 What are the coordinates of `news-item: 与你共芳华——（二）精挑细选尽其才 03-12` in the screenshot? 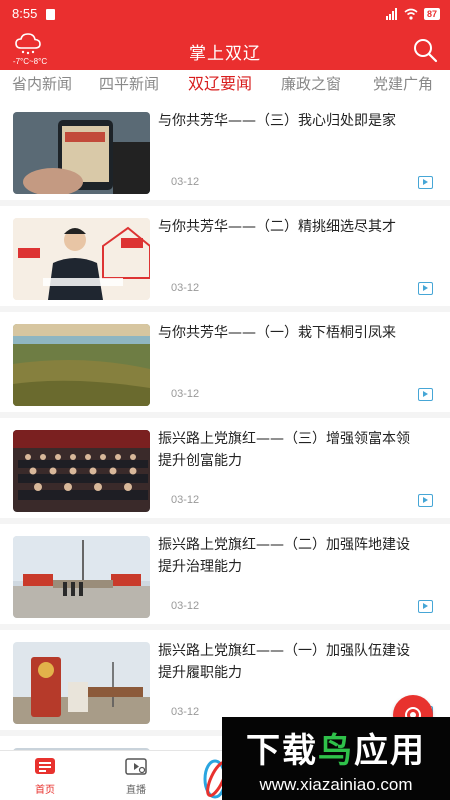 It's located at (225, 256).